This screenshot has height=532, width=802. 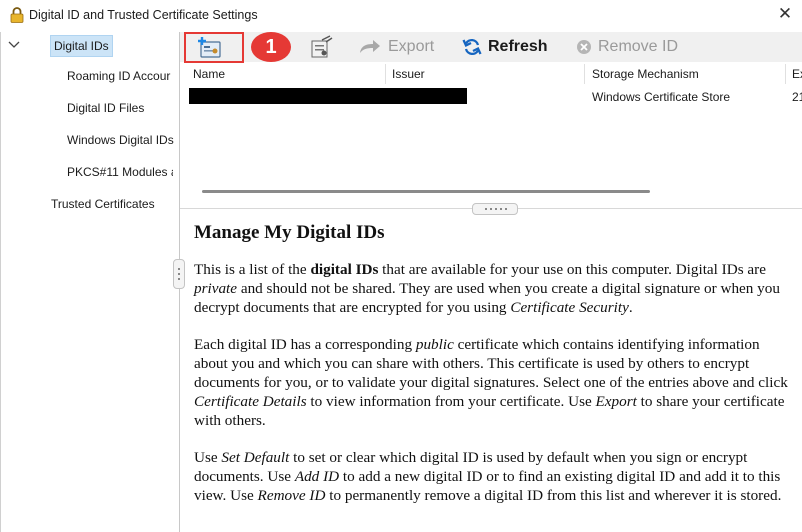 What do you see at coordinates (103, 204) in the screenshot?
I see `sidebar-item-trusted-certificates: Trusted Certificates` at bounding box center [103, 204].